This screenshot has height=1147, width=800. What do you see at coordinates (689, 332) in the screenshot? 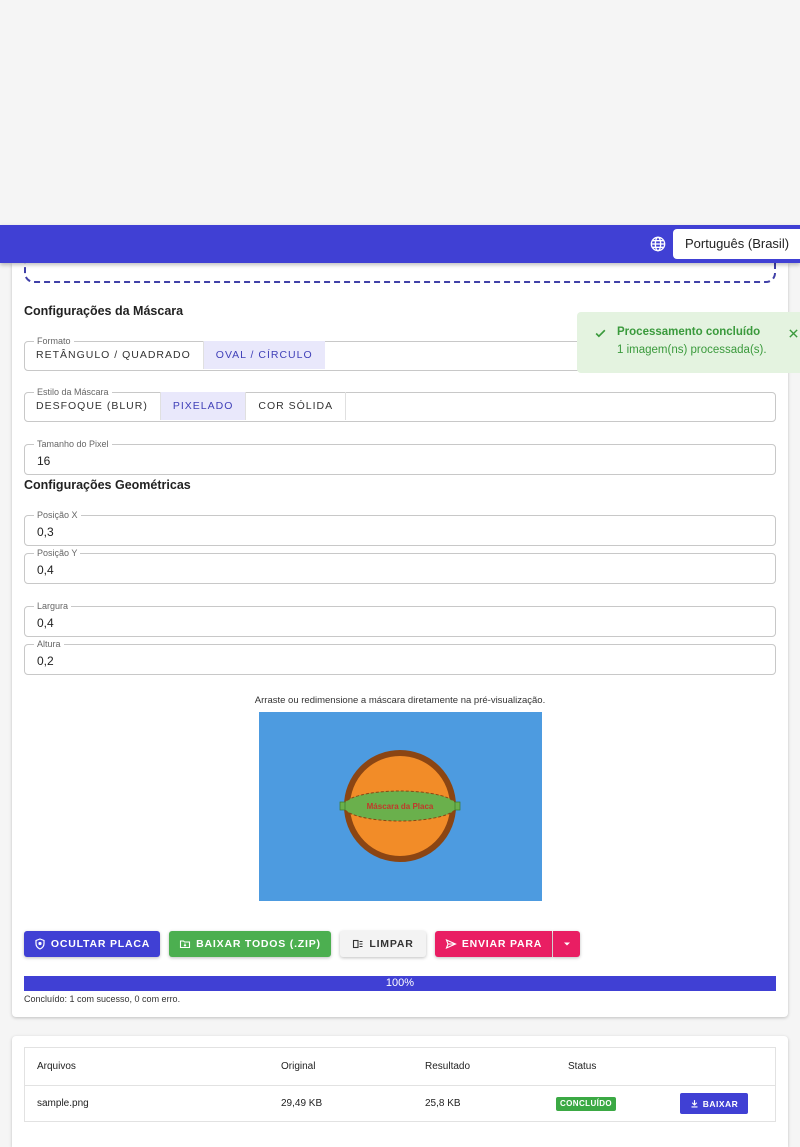
I see `toast-title: Processamento concluído` at bounding box center [689, 332].